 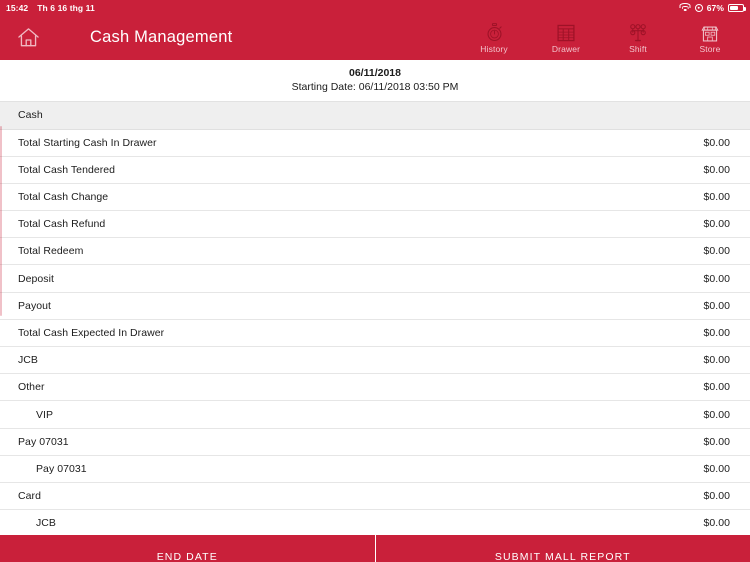 What do you see at coordinates (375, 306) in the screenshot?
I see `table-row: Payout $0.00` at bounding box center [375, 306].